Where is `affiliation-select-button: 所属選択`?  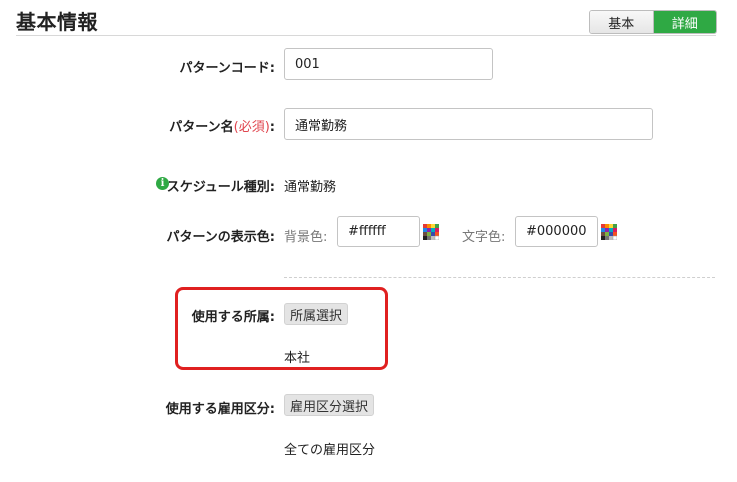 affiliation-select-button: 所属選択 is located at coordinates (316, 314).